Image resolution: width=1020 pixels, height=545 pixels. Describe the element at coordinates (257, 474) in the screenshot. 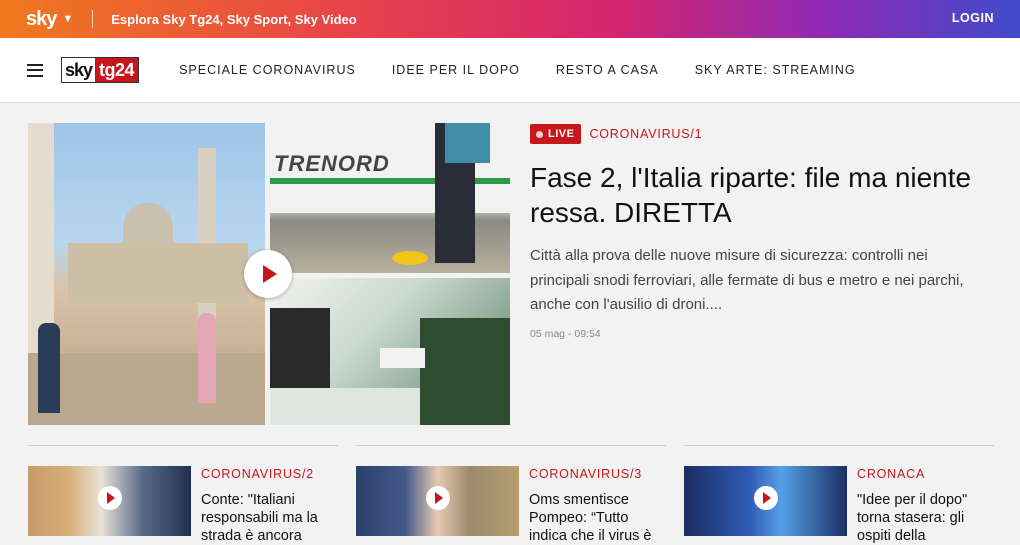

I see `card-category: CORONAVIRUS/2` at that location.